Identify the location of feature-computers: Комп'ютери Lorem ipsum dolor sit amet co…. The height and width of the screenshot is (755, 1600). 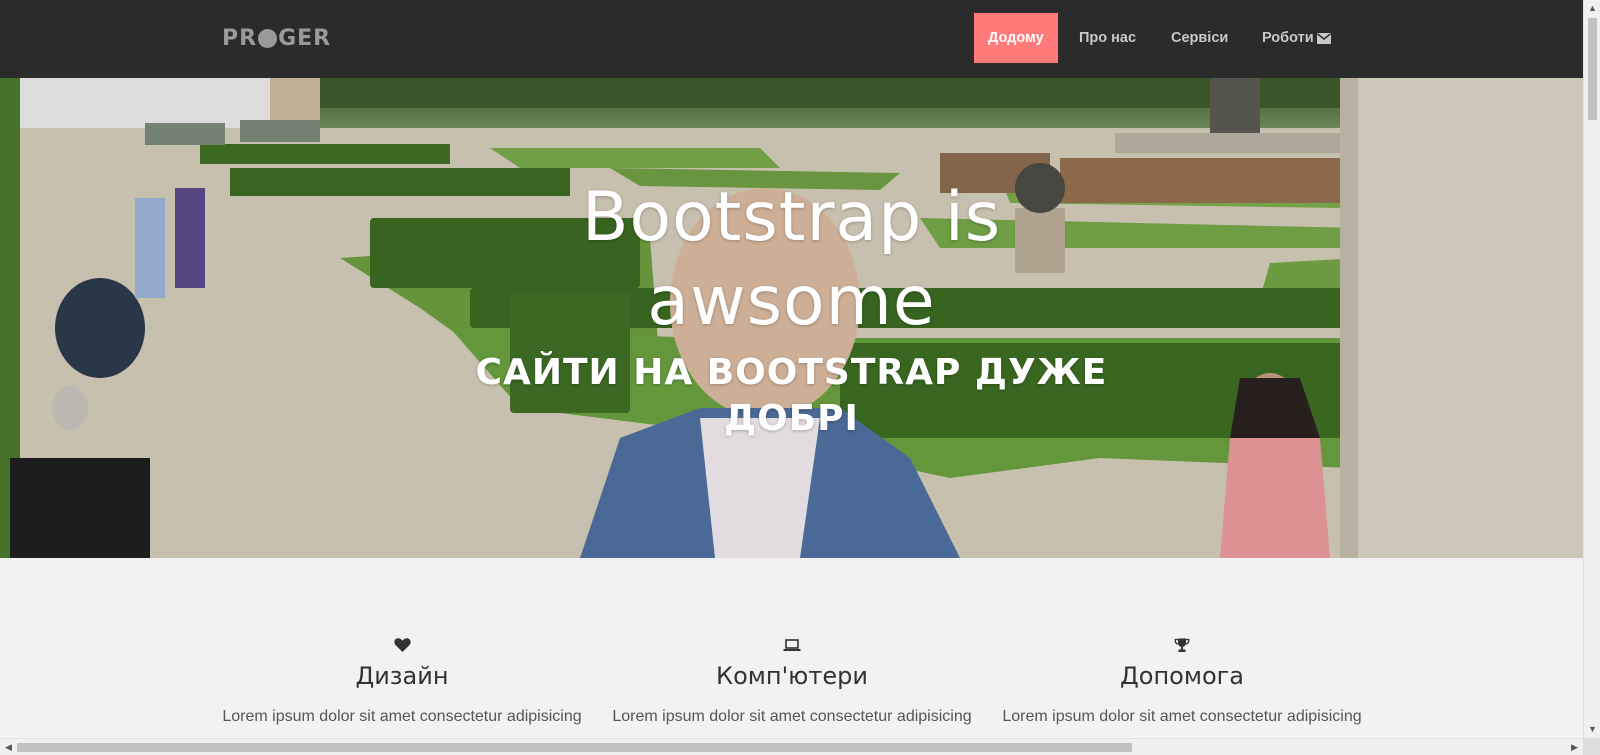
(792, 681).